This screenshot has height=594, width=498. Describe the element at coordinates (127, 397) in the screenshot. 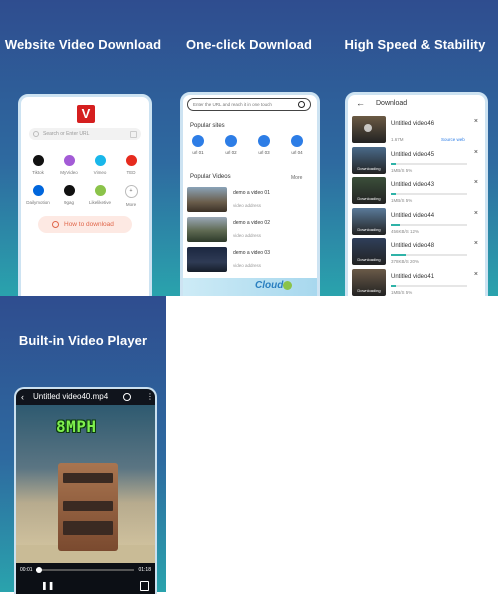

I see `share-icon` at that location.